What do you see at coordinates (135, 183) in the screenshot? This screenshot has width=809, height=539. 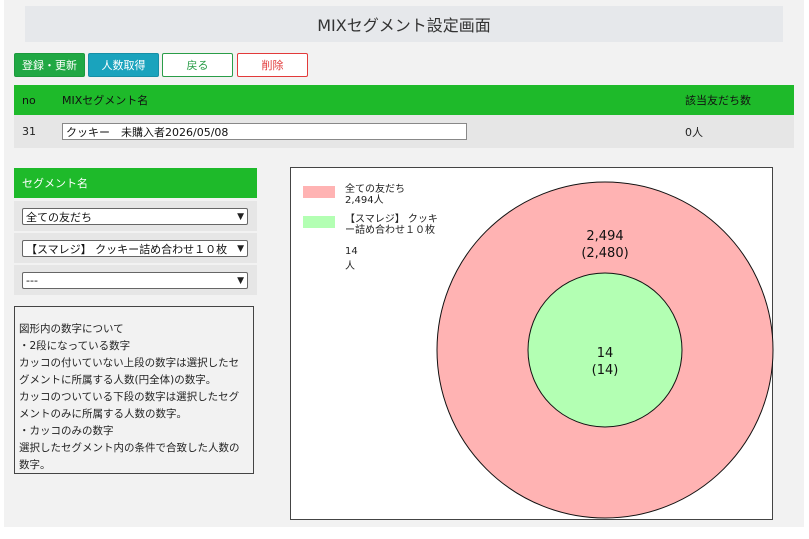 I see `segment-name-header: セグメント名` at bounding box center [135, 183].